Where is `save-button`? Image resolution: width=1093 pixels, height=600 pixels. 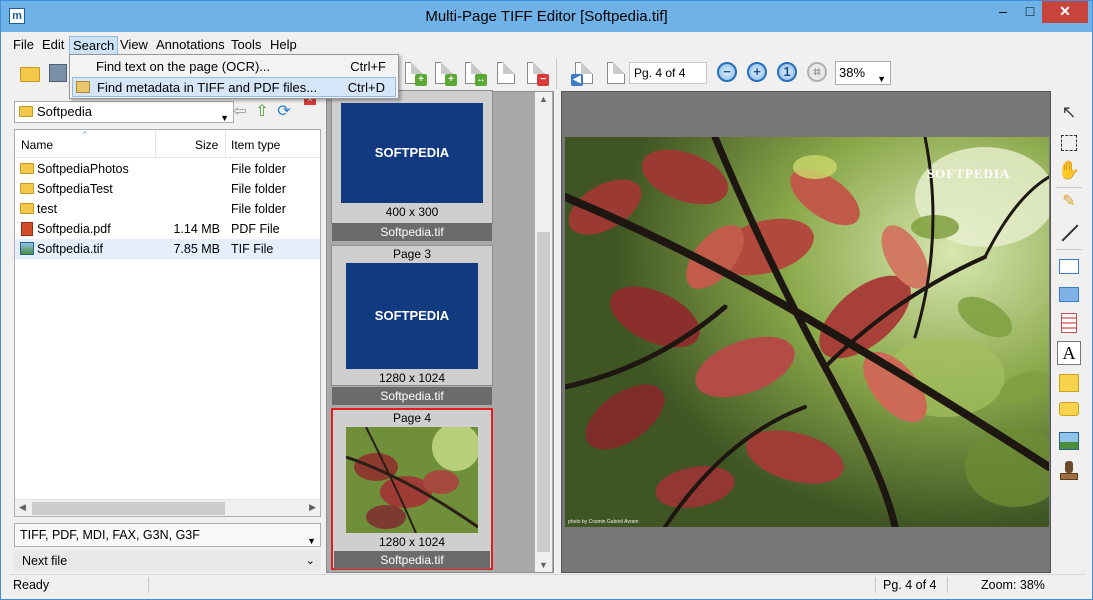 save-button is located at coordinates (58, 73).